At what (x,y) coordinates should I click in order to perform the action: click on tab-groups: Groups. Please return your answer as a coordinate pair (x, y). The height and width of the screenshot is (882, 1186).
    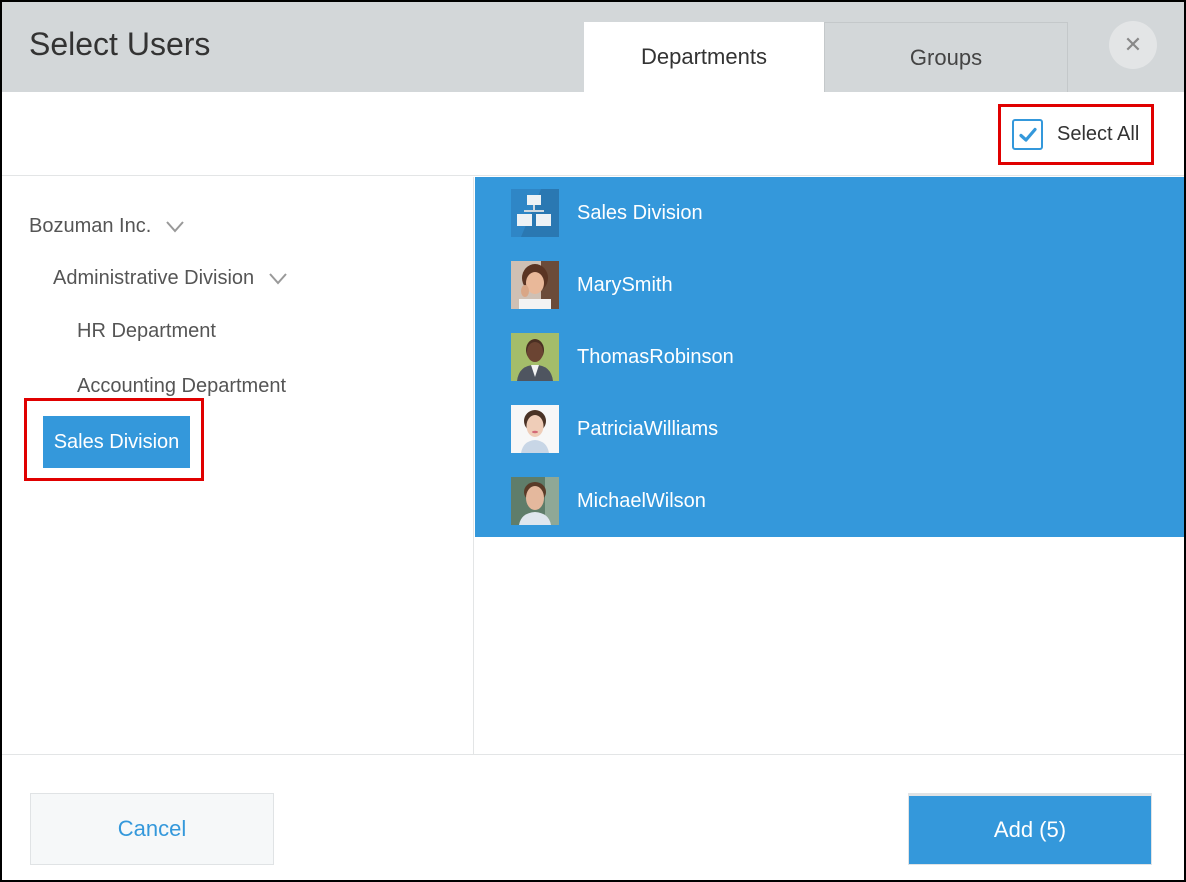
    Looking at the image, I should click on (946, 57).